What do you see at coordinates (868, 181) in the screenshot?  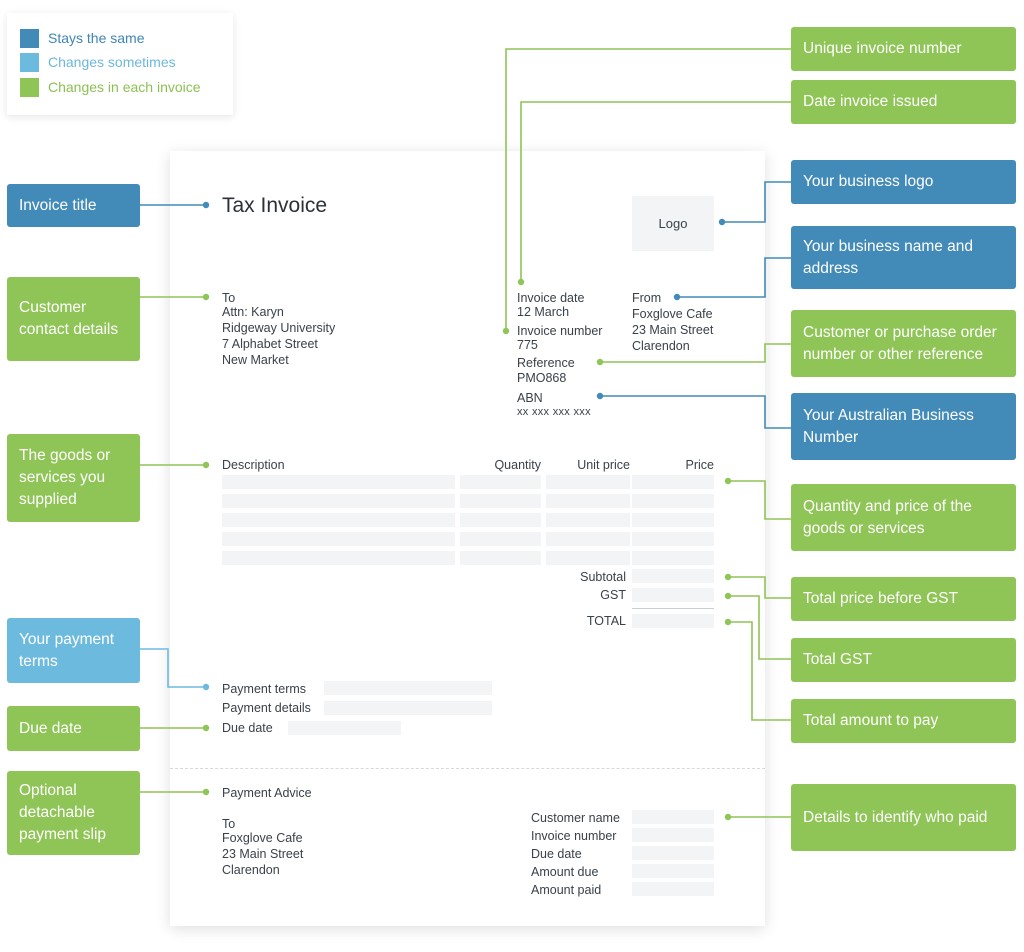 I see `callout-label: Your business logo` at bounding box center [868, 181].